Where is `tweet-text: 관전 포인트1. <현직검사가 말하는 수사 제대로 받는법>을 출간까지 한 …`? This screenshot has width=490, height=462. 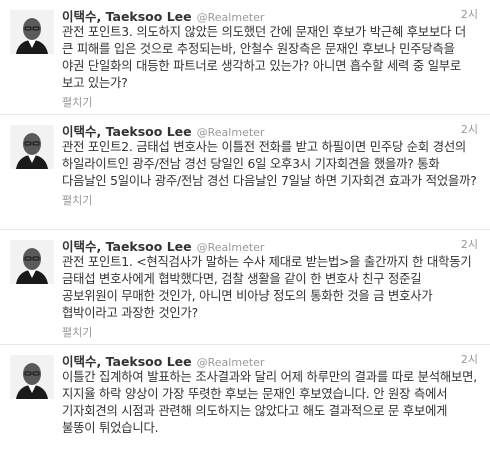
tweet-text: 관전 포인트1. <현직검사가 말하는 수사 제대로 받는법>을 출간까지 한 … is located at coordinates (267, 287).